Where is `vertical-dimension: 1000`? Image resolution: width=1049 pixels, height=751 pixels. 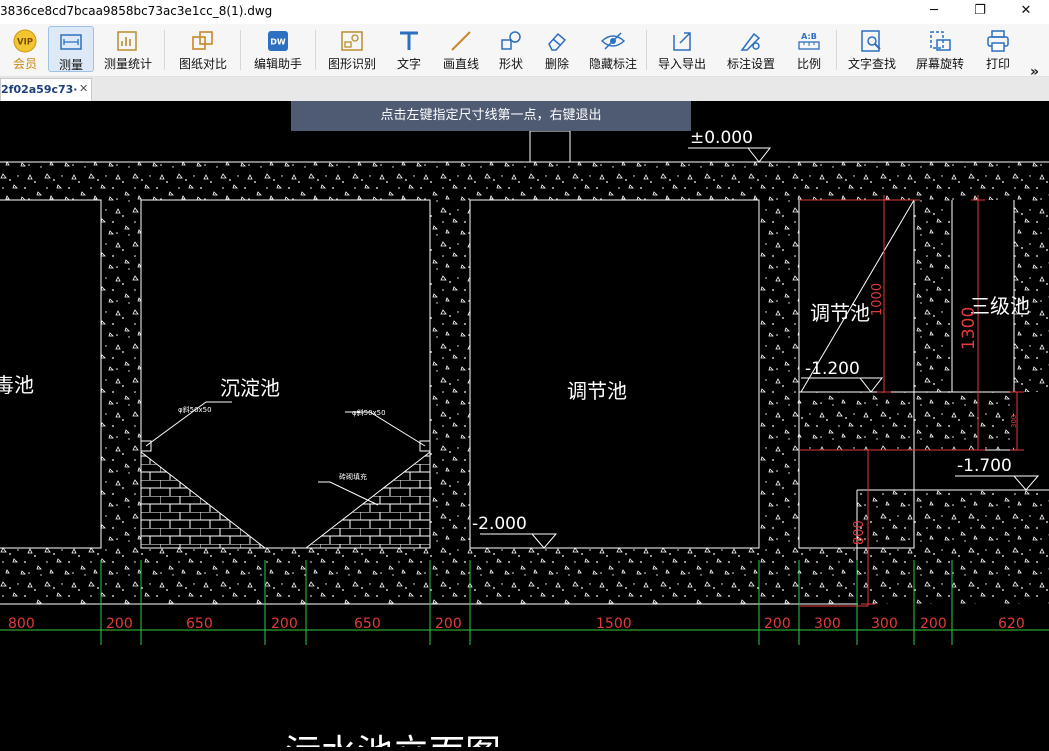
vertical-dimension: 1000 is located at coordinates (877, 299).